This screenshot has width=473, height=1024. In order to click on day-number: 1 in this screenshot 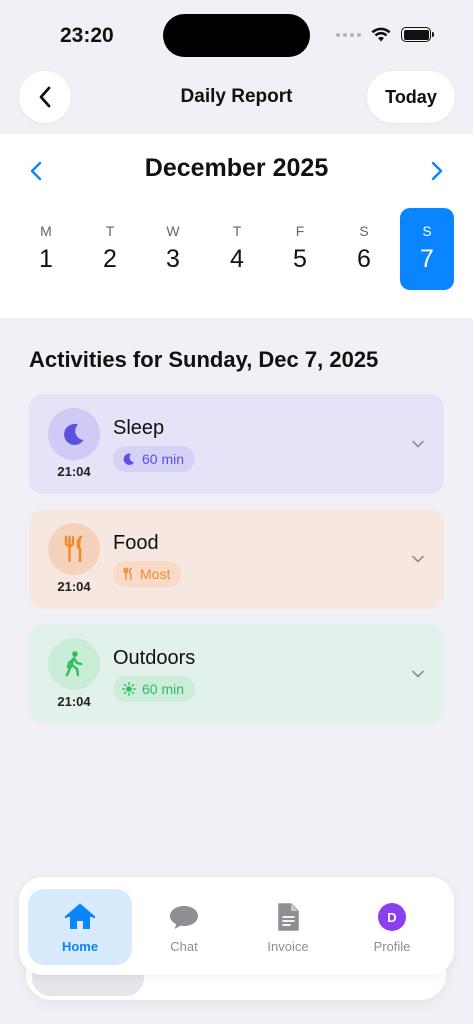, I will do `click(46, 259)`.